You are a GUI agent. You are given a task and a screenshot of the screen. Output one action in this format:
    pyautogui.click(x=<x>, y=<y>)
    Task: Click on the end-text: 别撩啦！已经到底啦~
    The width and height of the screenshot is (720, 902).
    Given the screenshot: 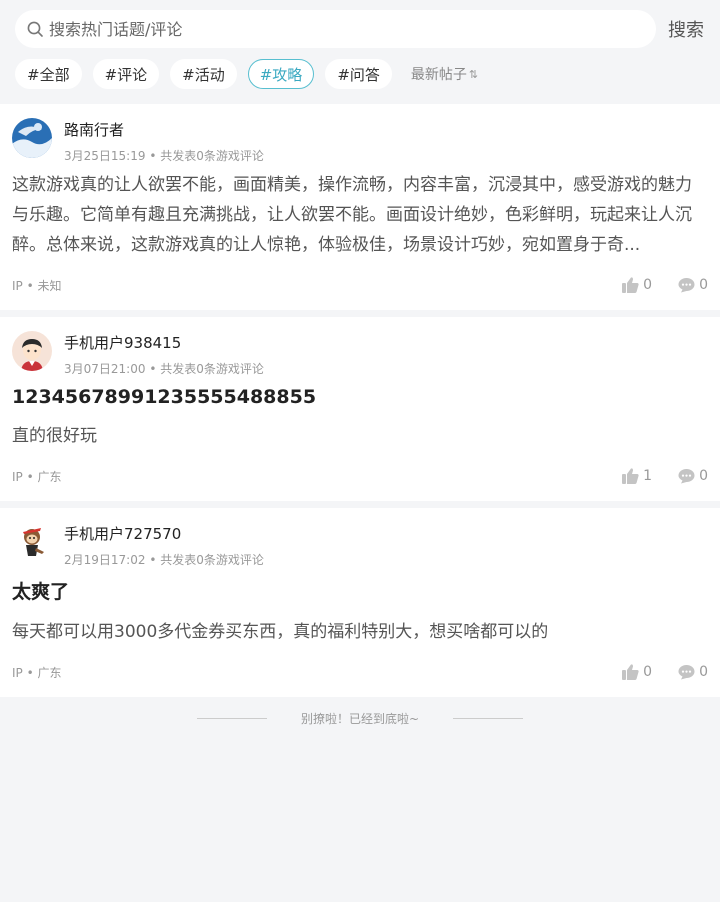 What is the action you would take?
    pyautogui.click(x=360, y=718)
    